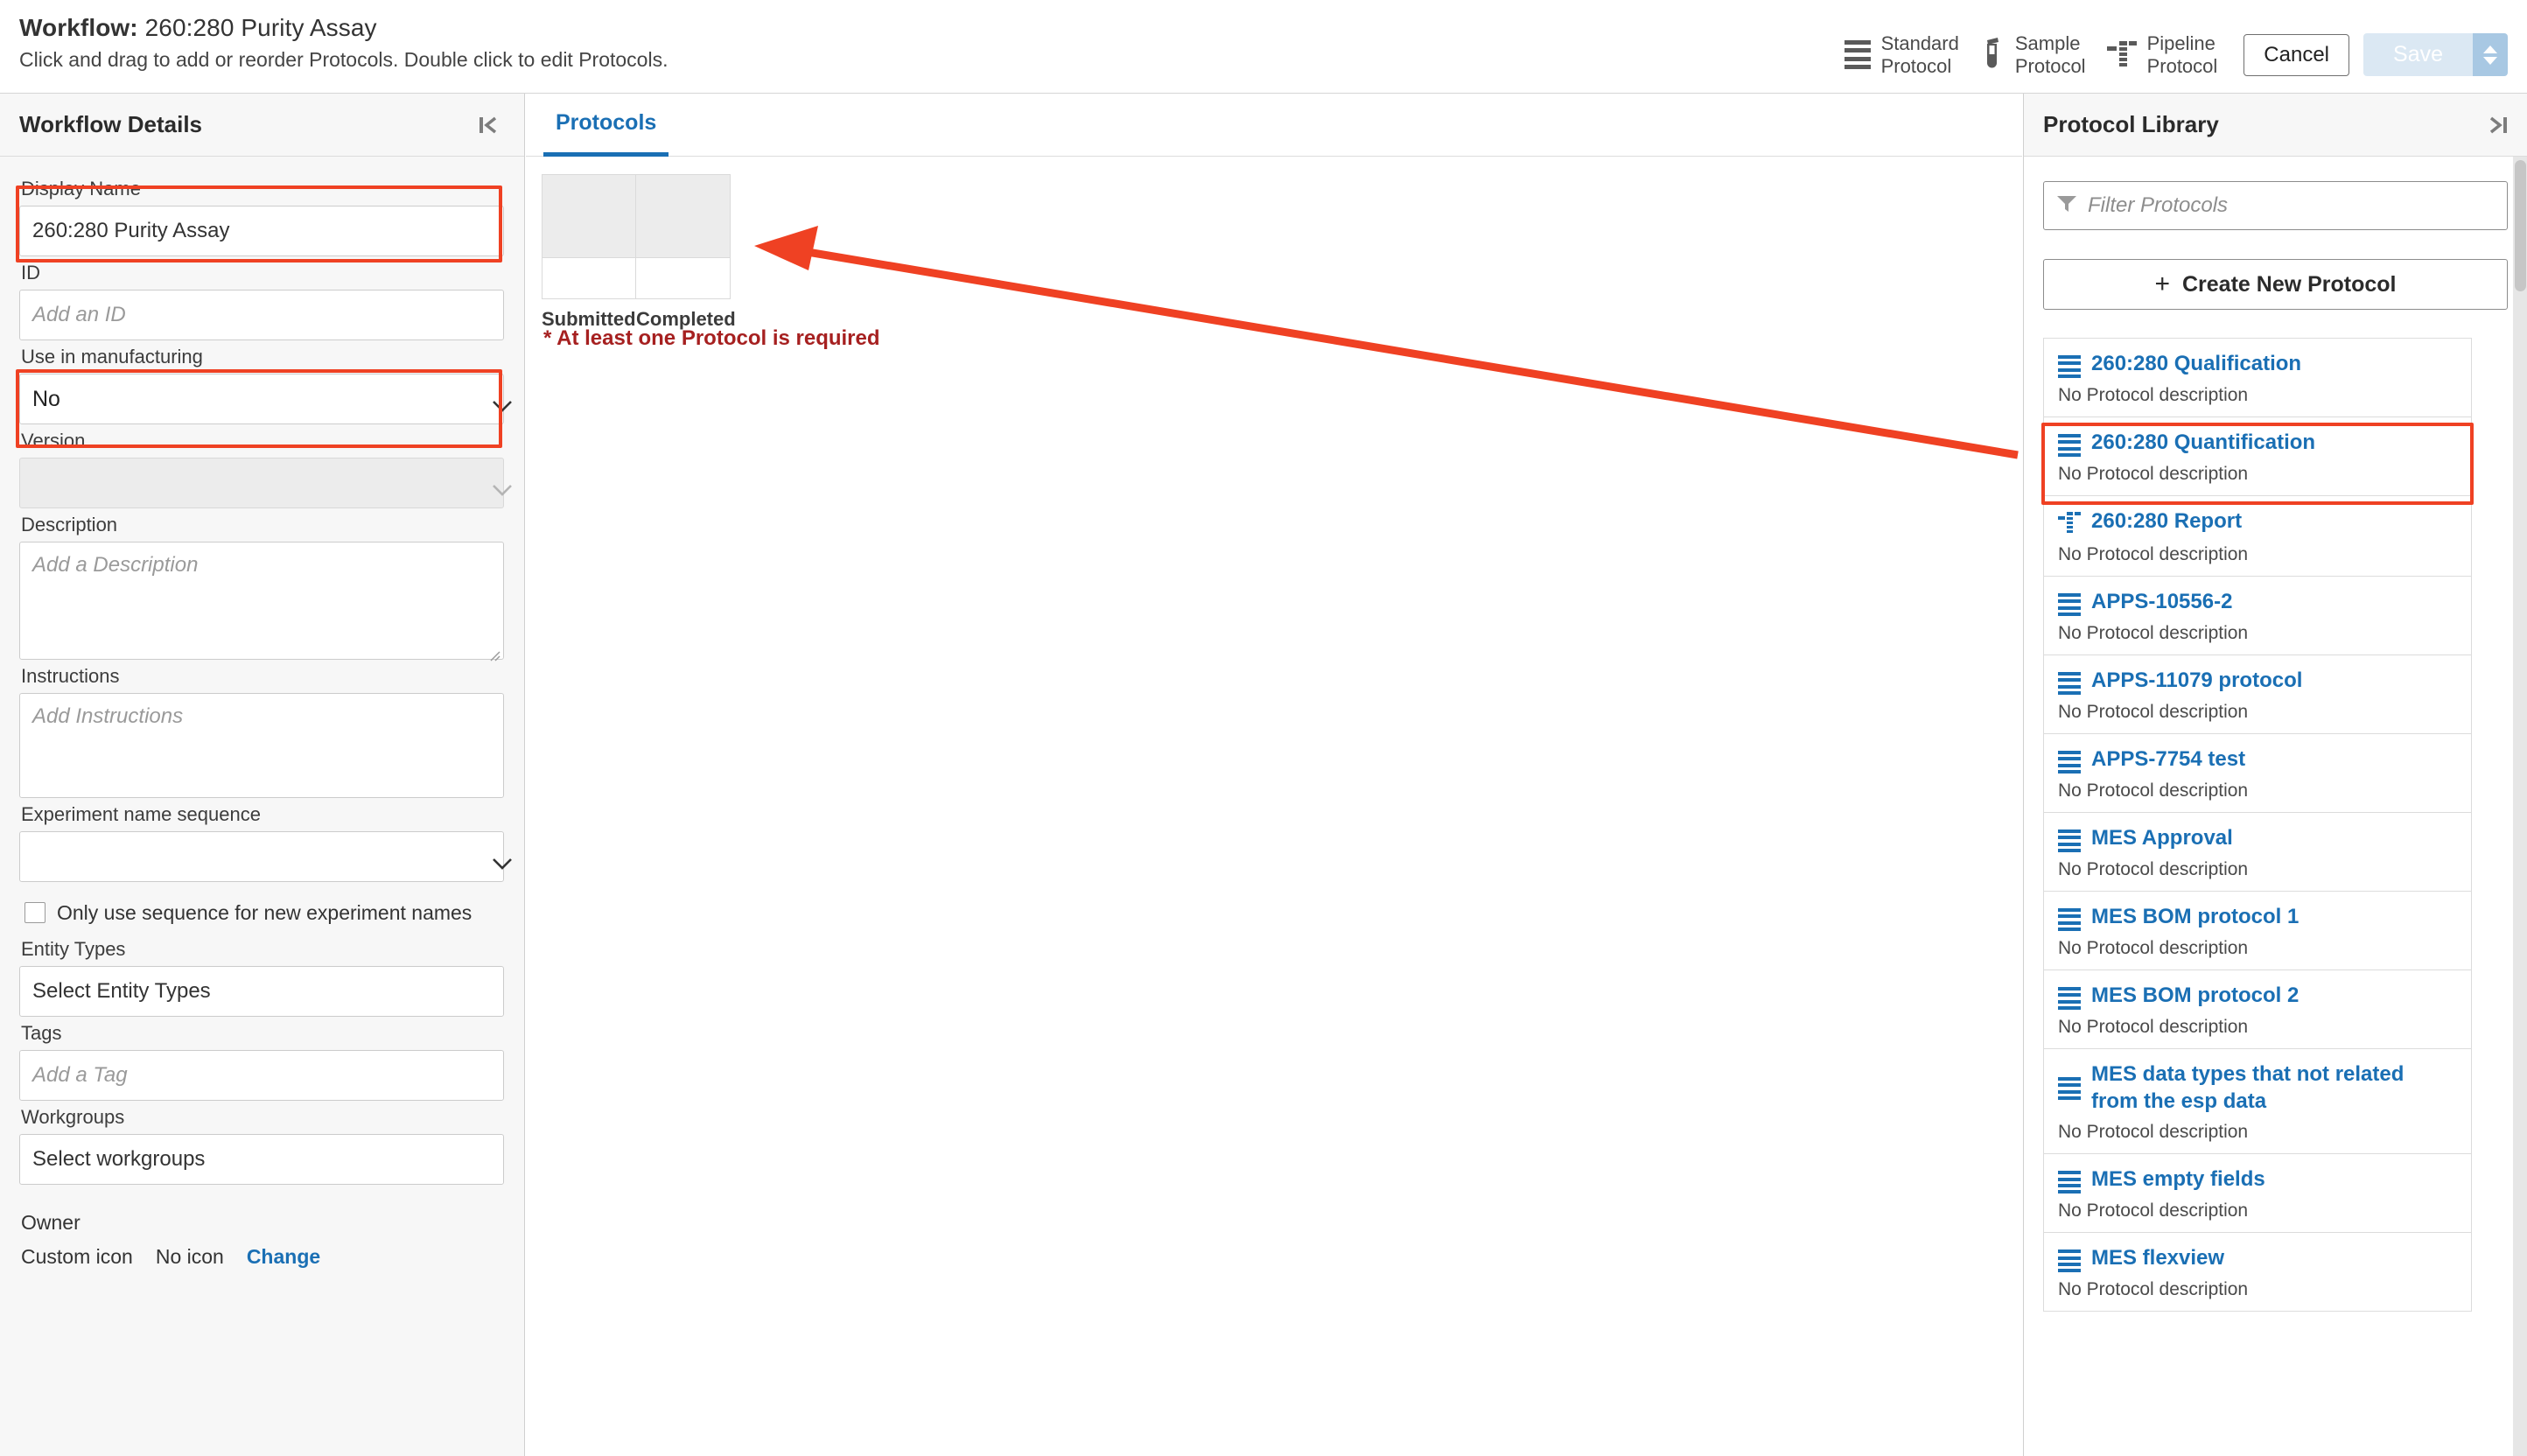  What do you see at coordinates (111, 124) in the screenshot?
I see `workflow-details-title: Workflow Details` at bounding box center [111, 124].